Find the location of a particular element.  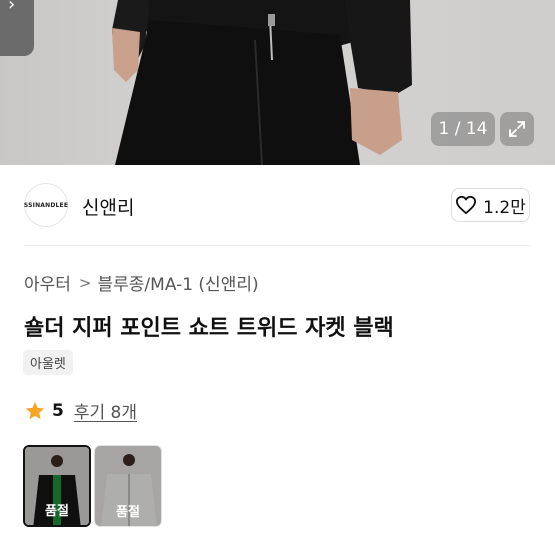

previous-image-button: › is located at coordinates (17, 28).